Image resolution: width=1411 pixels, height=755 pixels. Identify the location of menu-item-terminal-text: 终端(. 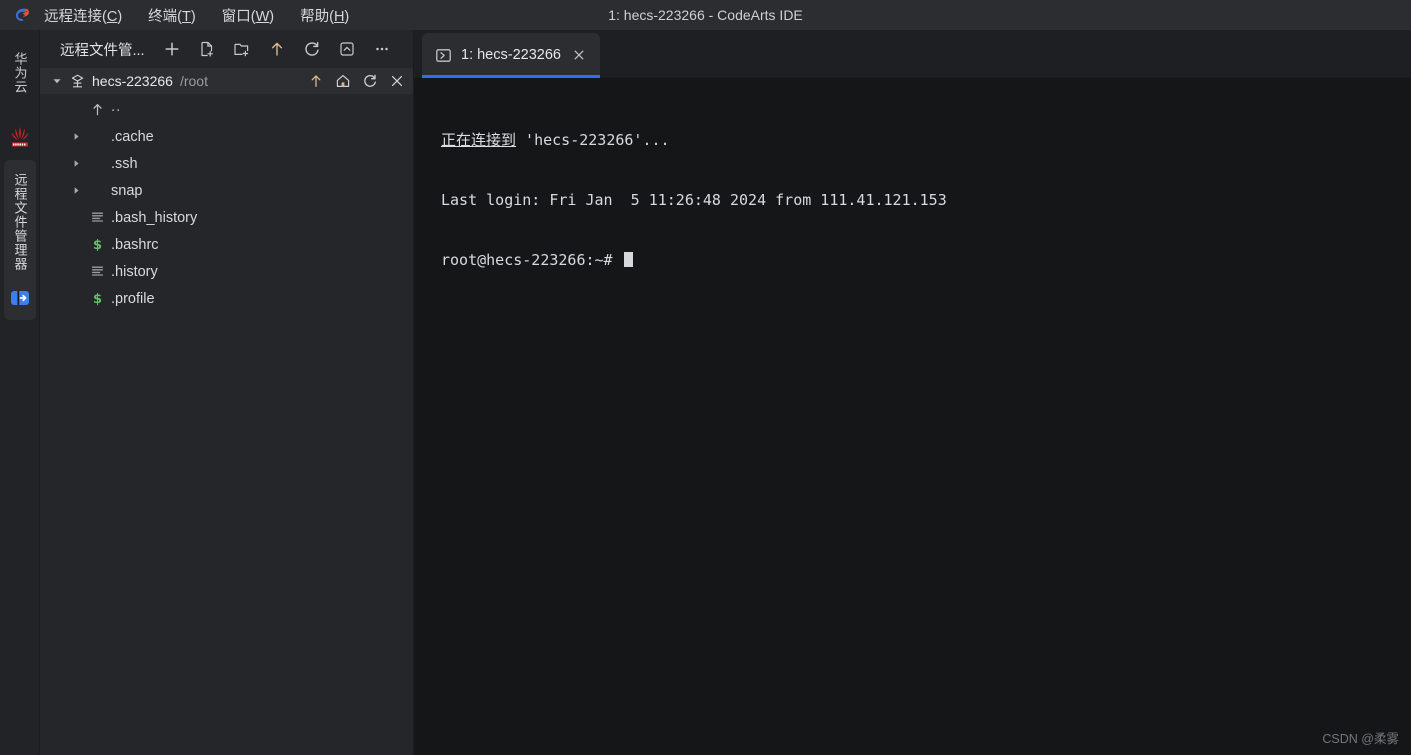
(165, 16).